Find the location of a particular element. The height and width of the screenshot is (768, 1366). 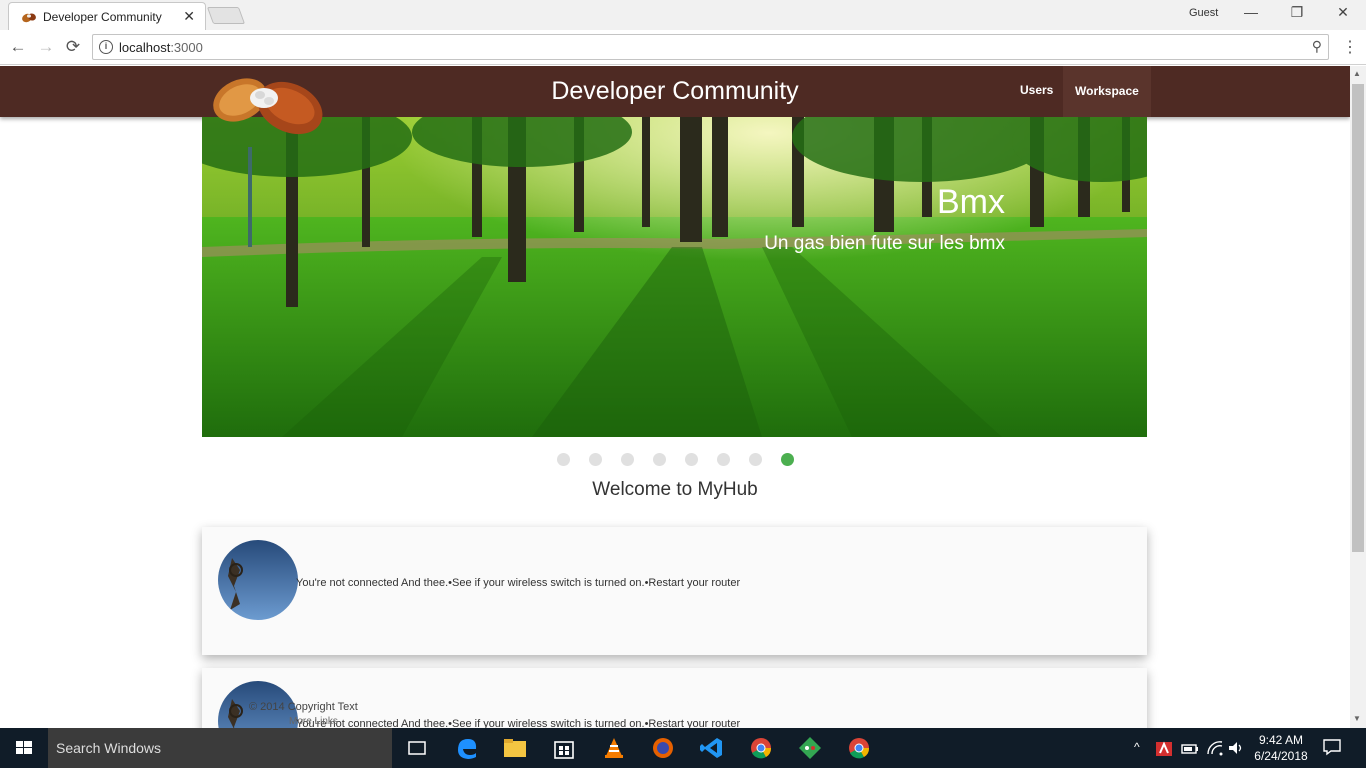

page-scrollbar: ▲ ▼ is located at coordinates (1358, 397).